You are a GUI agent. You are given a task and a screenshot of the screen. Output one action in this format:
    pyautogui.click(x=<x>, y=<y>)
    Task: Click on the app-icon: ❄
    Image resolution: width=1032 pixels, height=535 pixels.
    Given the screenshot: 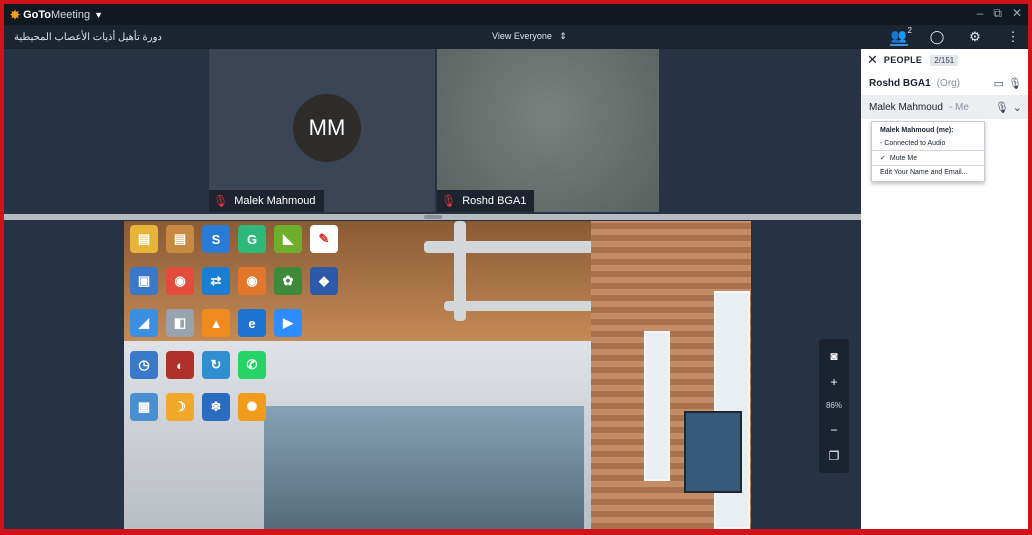 What is the action you would take?
    pyautogui.click(x=216, y=407)
    